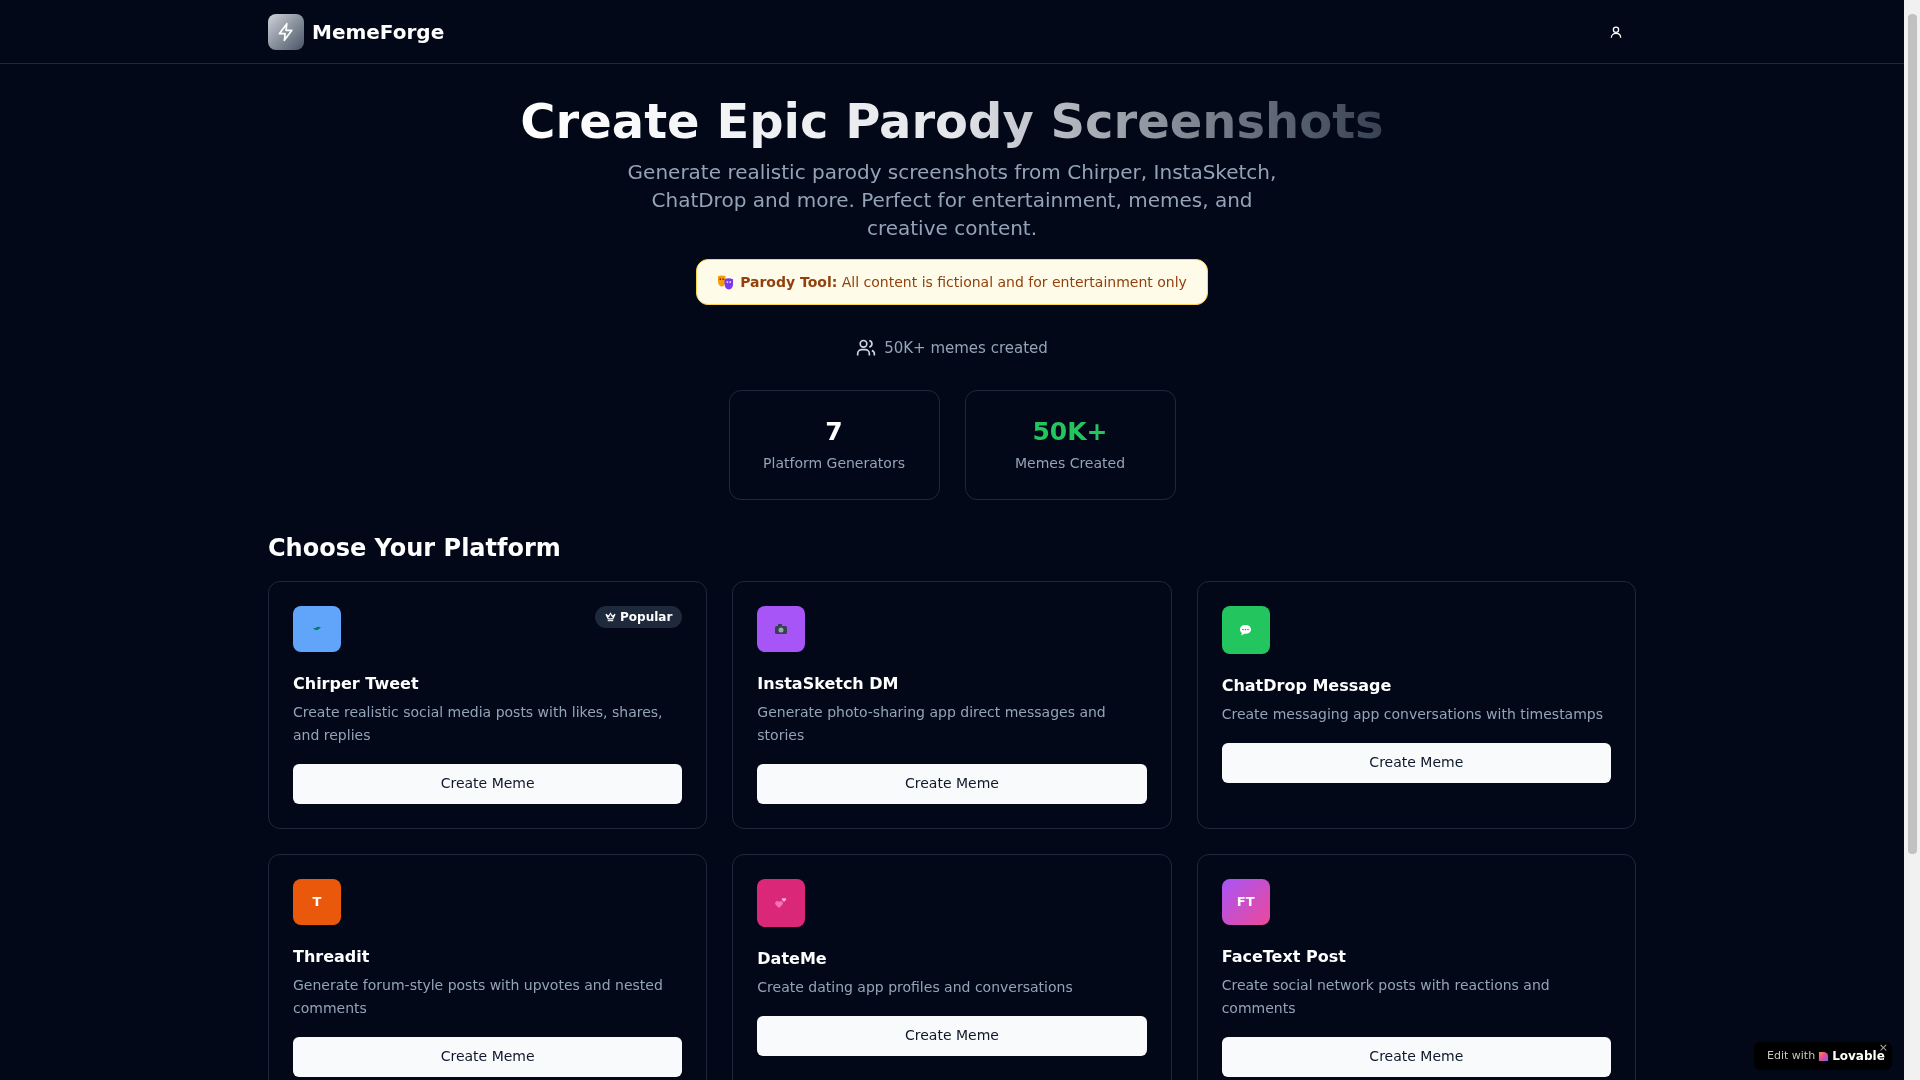 Image resolution: width=1920 pixels, height=1080 pixels. Describe the element at coordinates (966, 348) in the screenshot. I see `memes-count: 50K+ memes created` at that location.